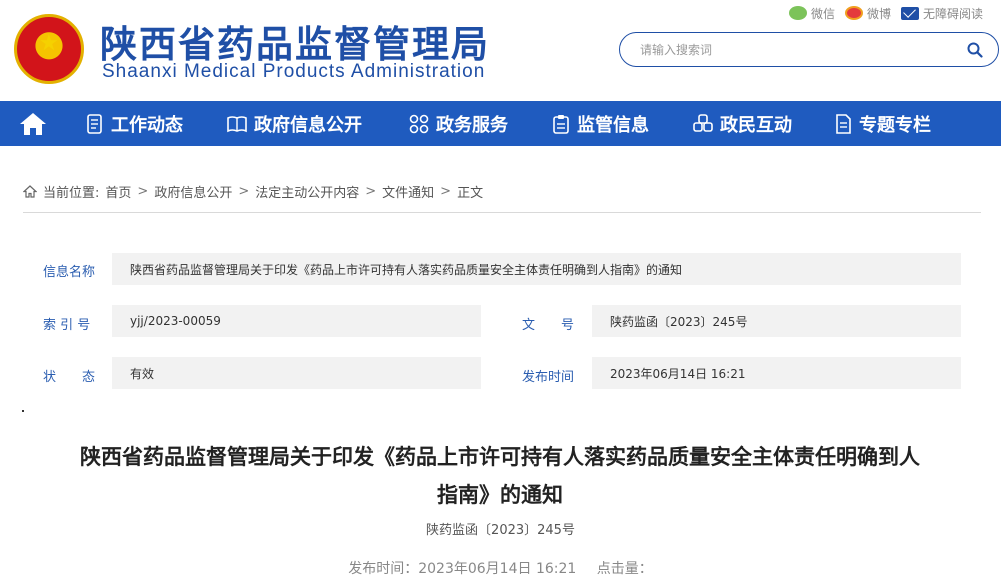 This screenshot has height=579, width=1001. What do you see at coordinates (776, 321) in the screenshot?
I see `info-docno-value: 陕药监函〔2023〕245号` at bounding box center [776, 321].